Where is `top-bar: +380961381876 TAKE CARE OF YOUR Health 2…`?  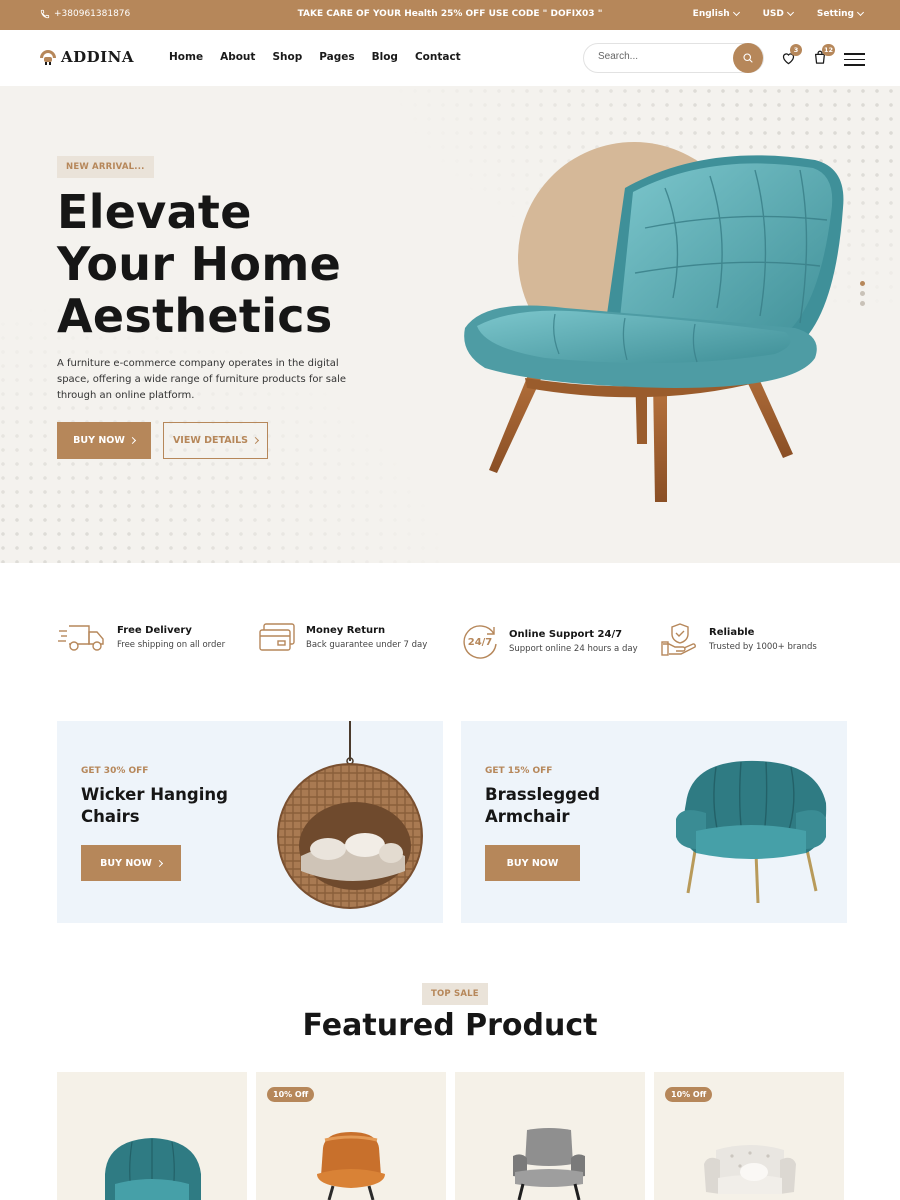 top-bar: +380961381876 TAKE CARE OF YOUR Health 2… is located at coordinates (450, 15).